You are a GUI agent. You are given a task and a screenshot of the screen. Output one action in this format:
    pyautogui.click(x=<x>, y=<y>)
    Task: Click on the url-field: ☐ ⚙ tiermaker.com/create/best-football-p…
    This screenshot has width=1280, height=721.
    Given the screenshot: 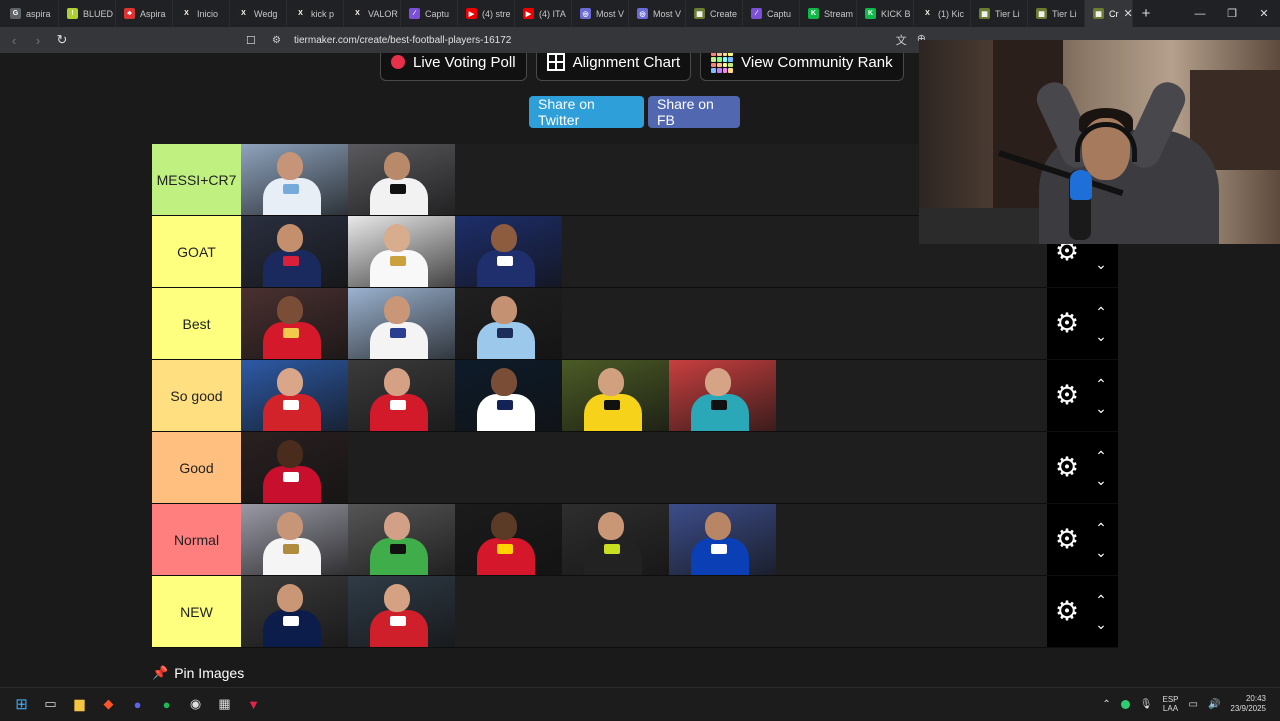 What is the action you would take?
    pyautogui.click(x=586, y=40)
    